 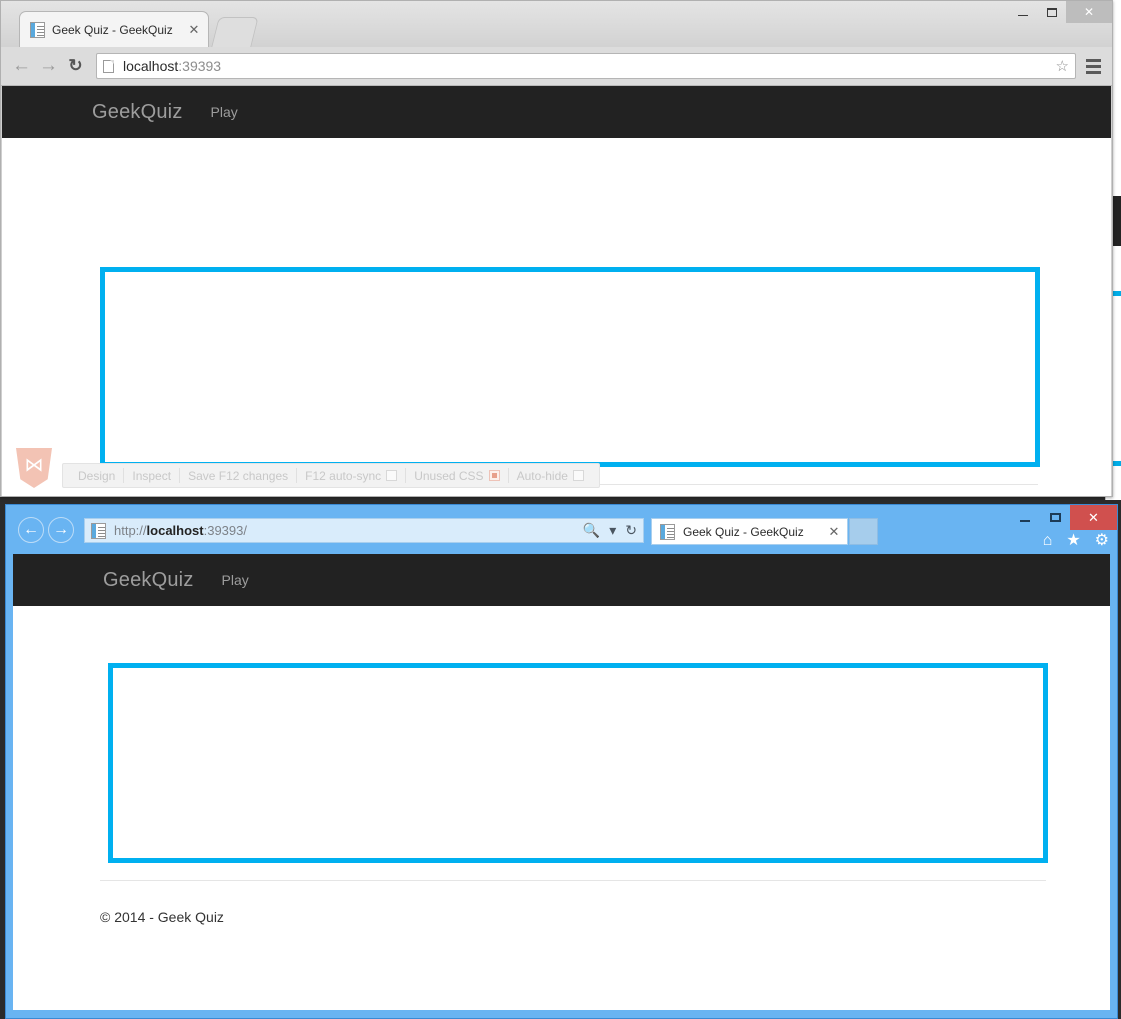 I want to click on address-bar: http://localhost:39393/ 🔍 ▾ ↻, so click(x=364, y=530).